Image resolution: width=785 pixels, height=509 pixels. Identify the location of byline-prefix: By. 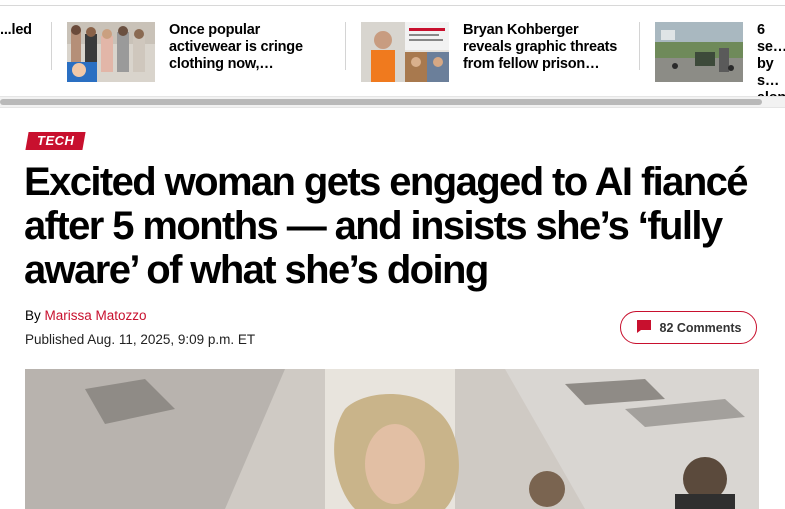
(33, 315).